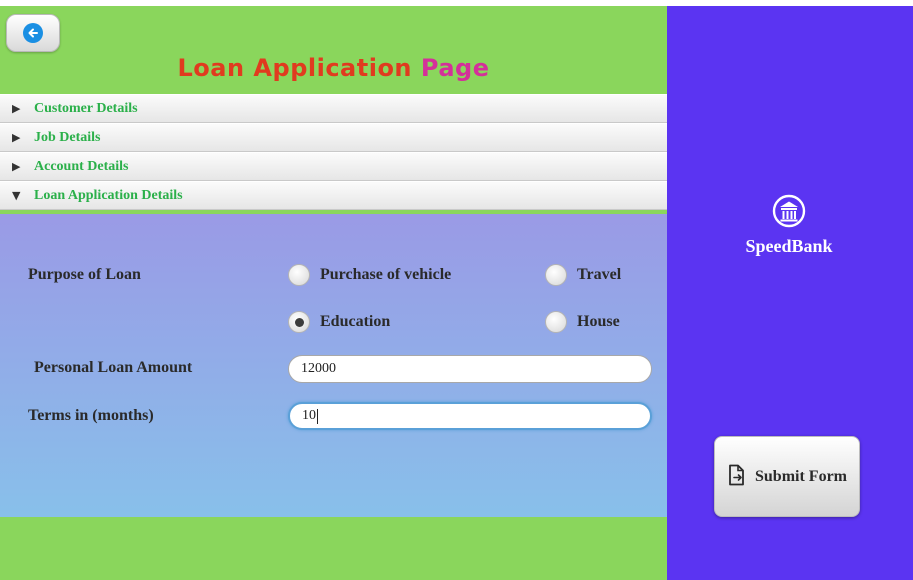 The image size is (913, 580). I want to click on page-title: Loan Application Page, so click(333, 68).